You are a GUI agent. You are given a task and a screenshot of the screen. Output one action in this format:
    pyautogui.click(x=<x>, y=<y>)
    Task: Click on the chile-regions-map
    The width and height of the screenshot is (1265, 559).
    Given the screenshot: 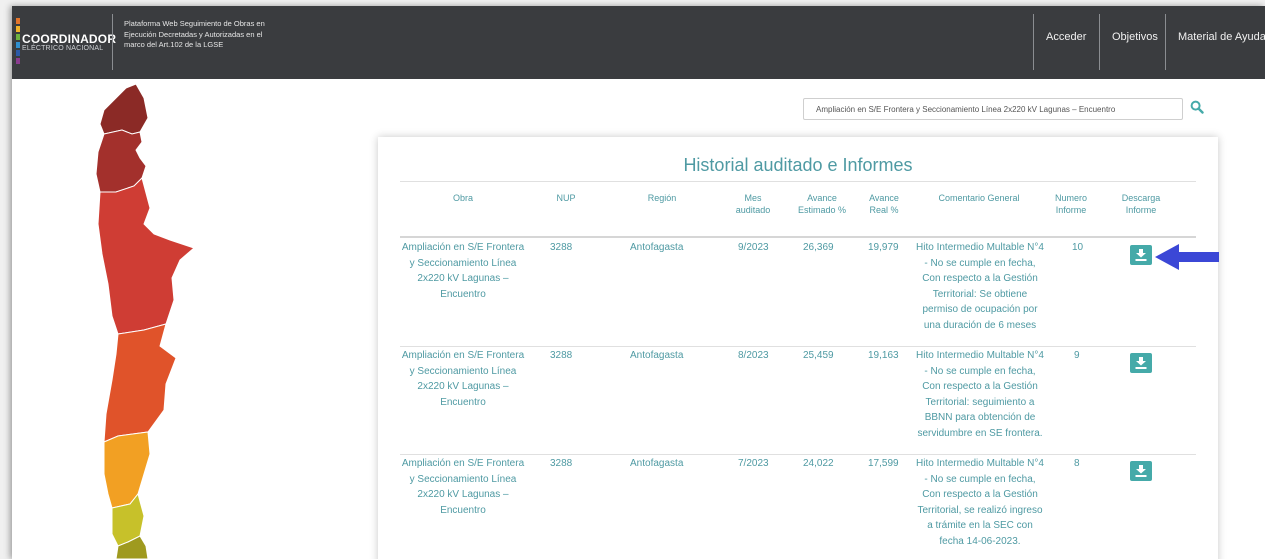 What is the action you would take?
    pyautogui.click(x=178, y=321)
    